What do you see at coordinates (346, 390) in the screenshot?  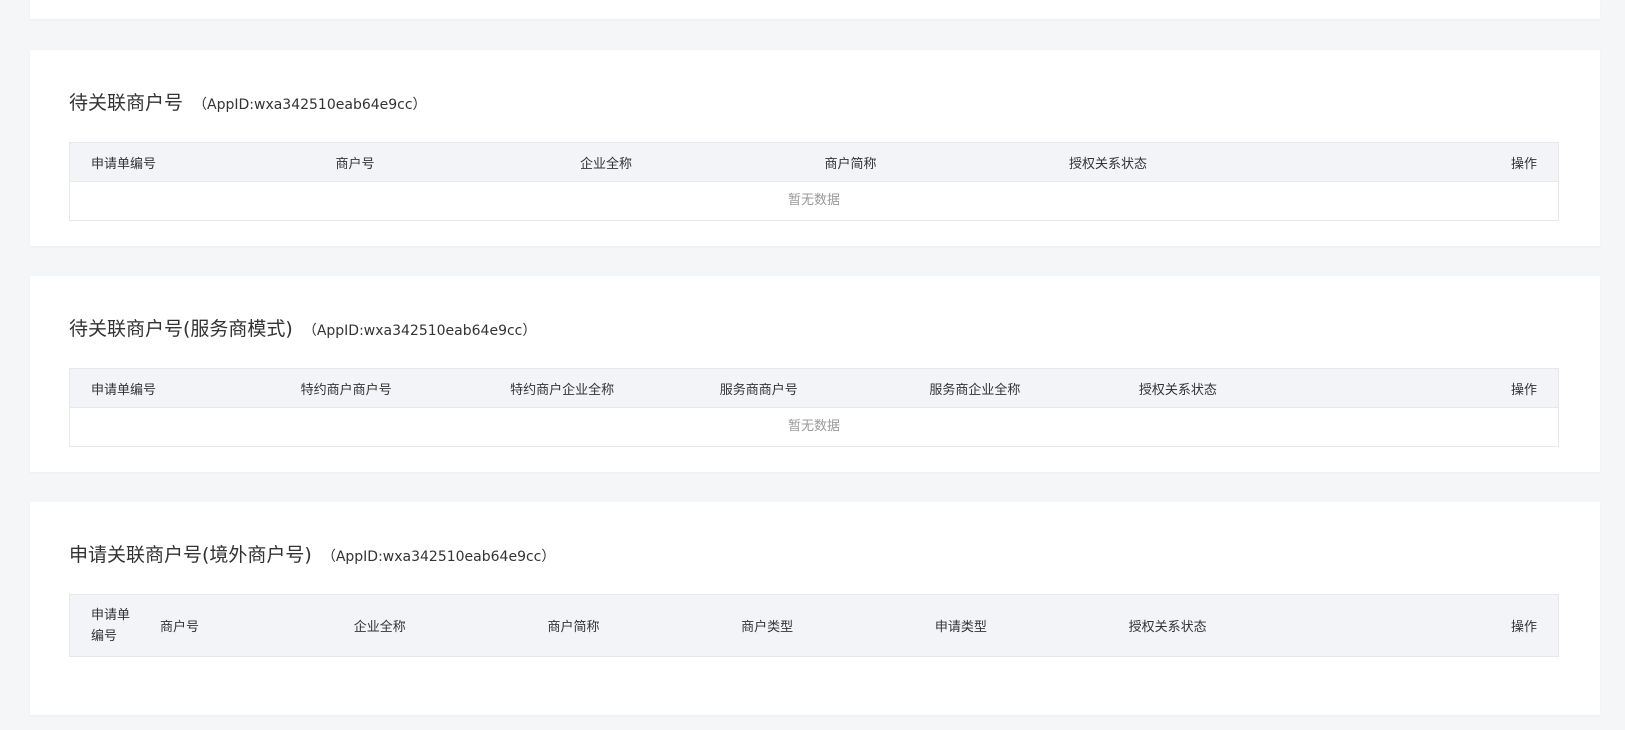 I see `column-header: 特约商户商户号` at bounding box center [346, 390].